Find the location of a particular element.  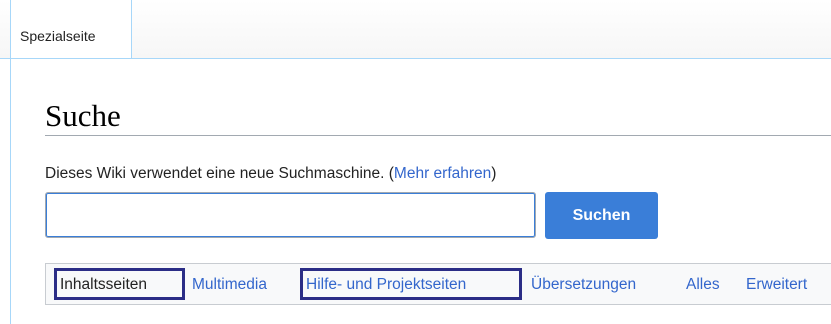

tab-special-page: Spezialseite is located at coordinates (71, 29).